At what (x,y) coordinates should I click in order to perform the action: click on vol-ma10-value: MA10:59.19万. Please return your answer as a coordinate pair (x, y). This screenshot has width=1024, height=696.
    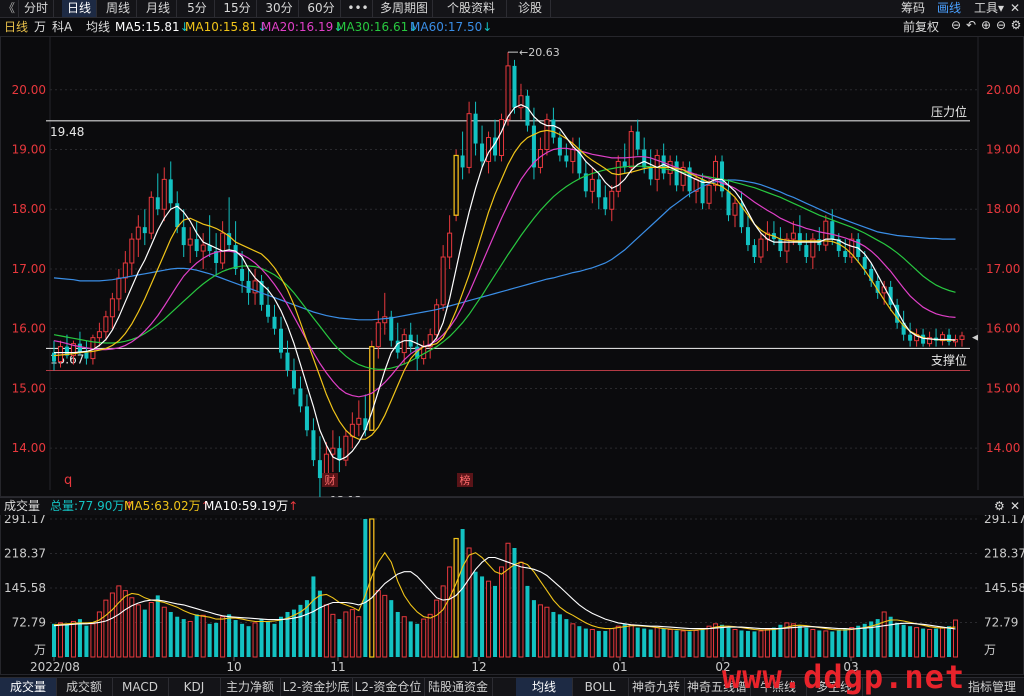
    Looking at the image, I should click on (246, 506).